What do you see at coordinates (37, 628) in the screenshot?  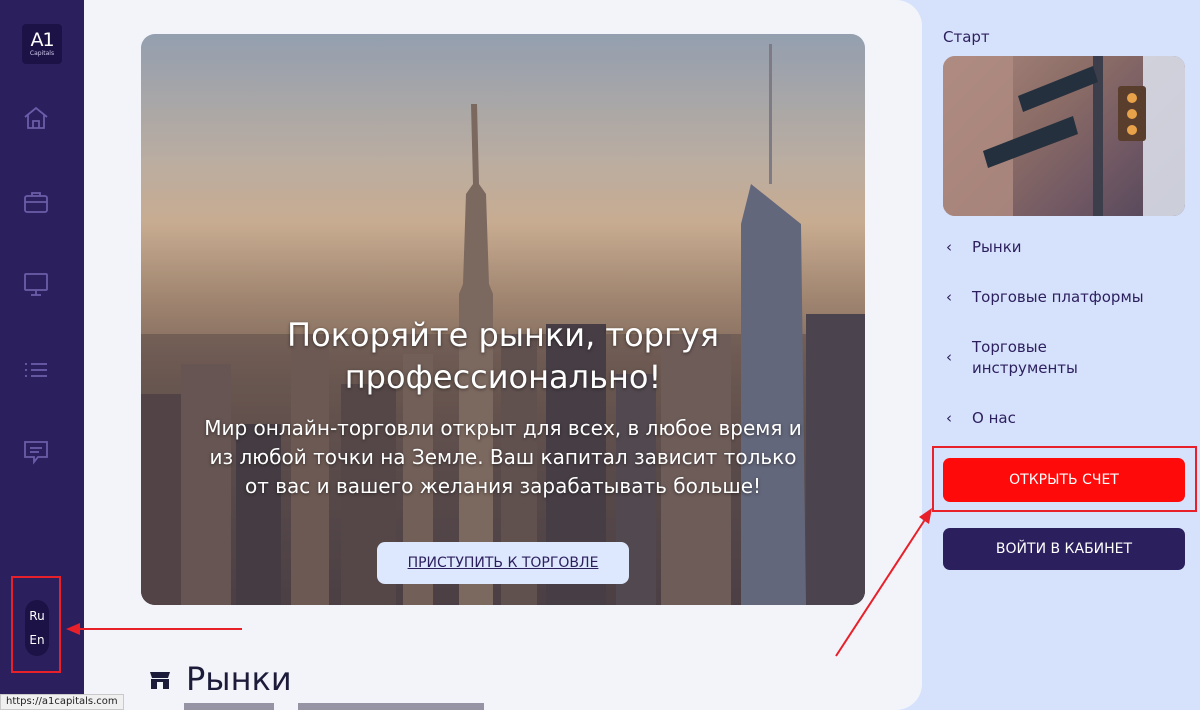 I see `language-switcher: Ru En` at bounding box center [37, 628].